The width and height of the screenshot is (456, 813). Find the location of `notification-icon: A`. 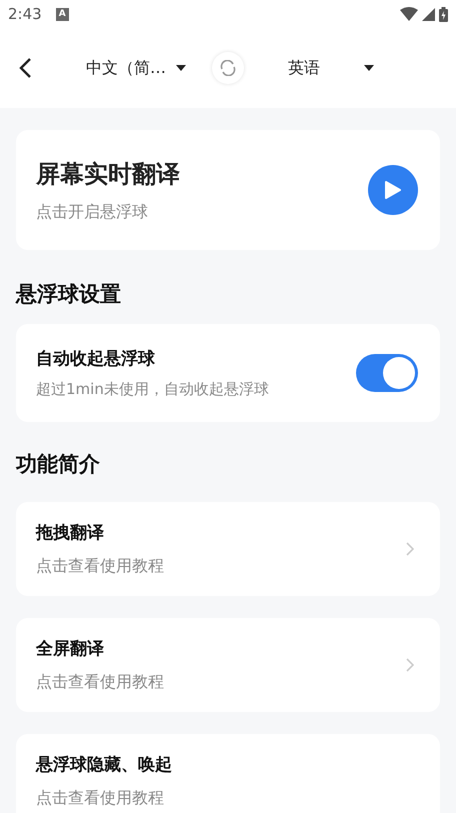

notification-icon: A is located at coordinates (62, 14).